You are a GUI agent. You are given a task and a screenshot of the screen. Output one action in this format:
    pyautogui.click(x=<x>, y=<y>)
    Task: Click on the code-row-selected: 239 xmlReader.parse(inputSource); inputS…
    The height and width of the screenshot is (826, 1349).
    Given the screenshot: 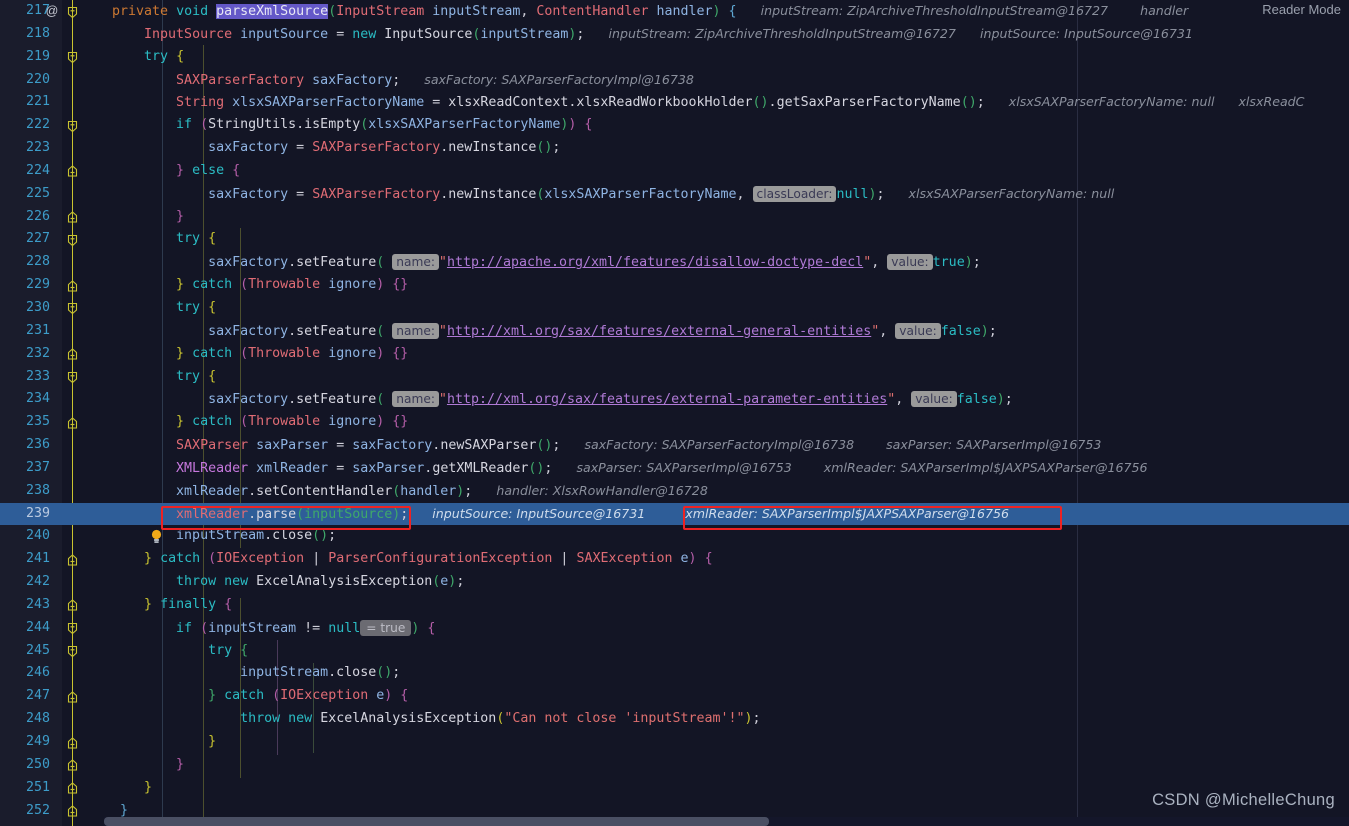 What is the action you would take?
    pyautogui.click(x=674, y=523)
    